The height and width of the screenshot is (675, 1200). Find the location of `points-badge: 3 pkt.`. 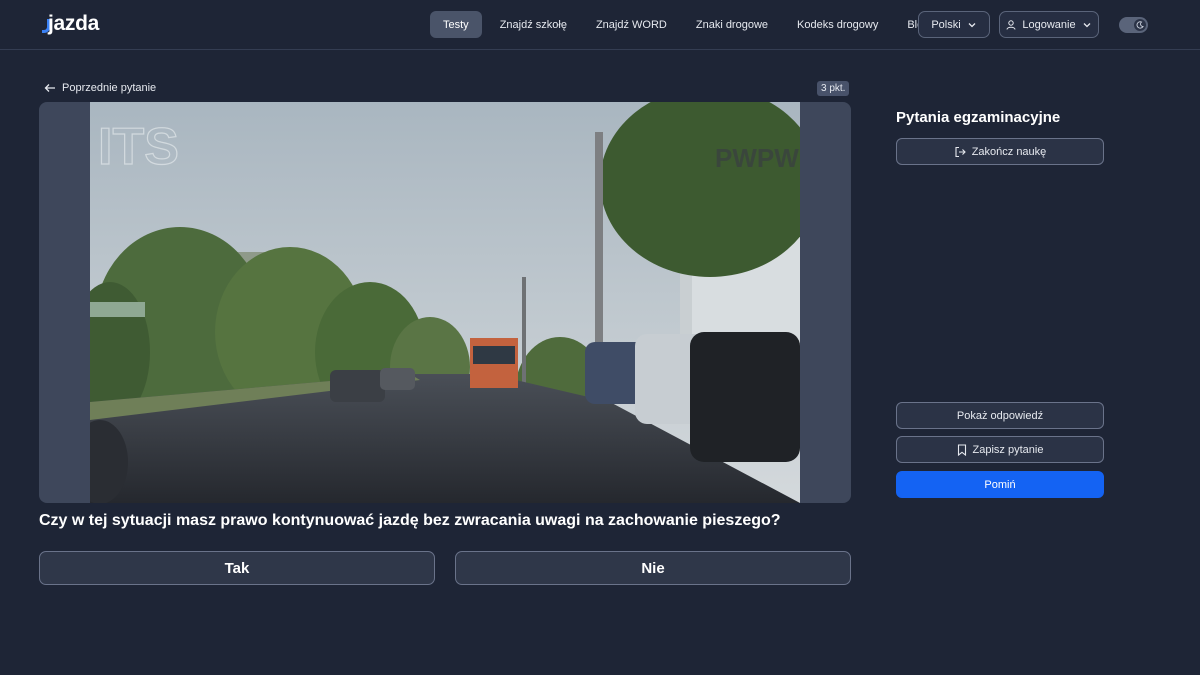

points-badge: 3 pkt. is located at coordinates (833, 88).